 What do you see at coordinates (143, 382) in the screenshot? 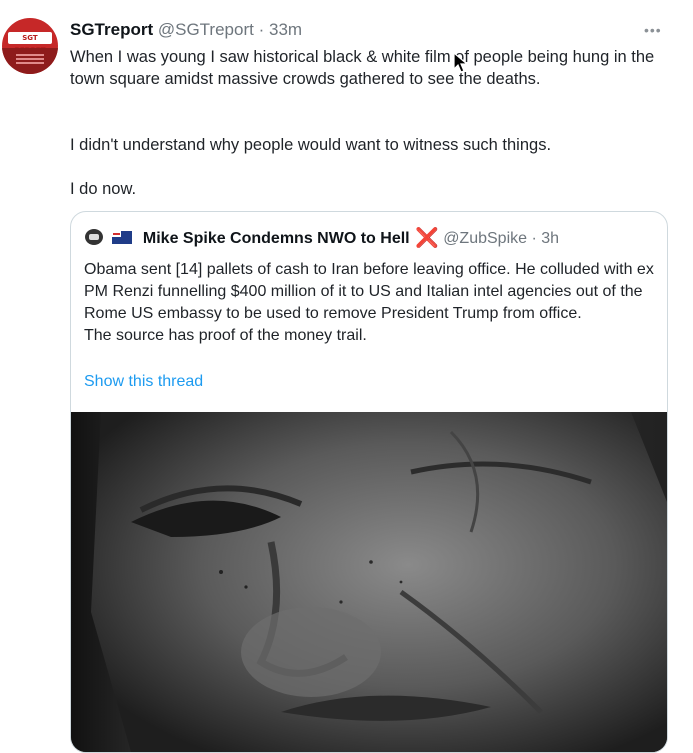
I see `show-thread-link: Show this thread` at bounding box center [143, 382].